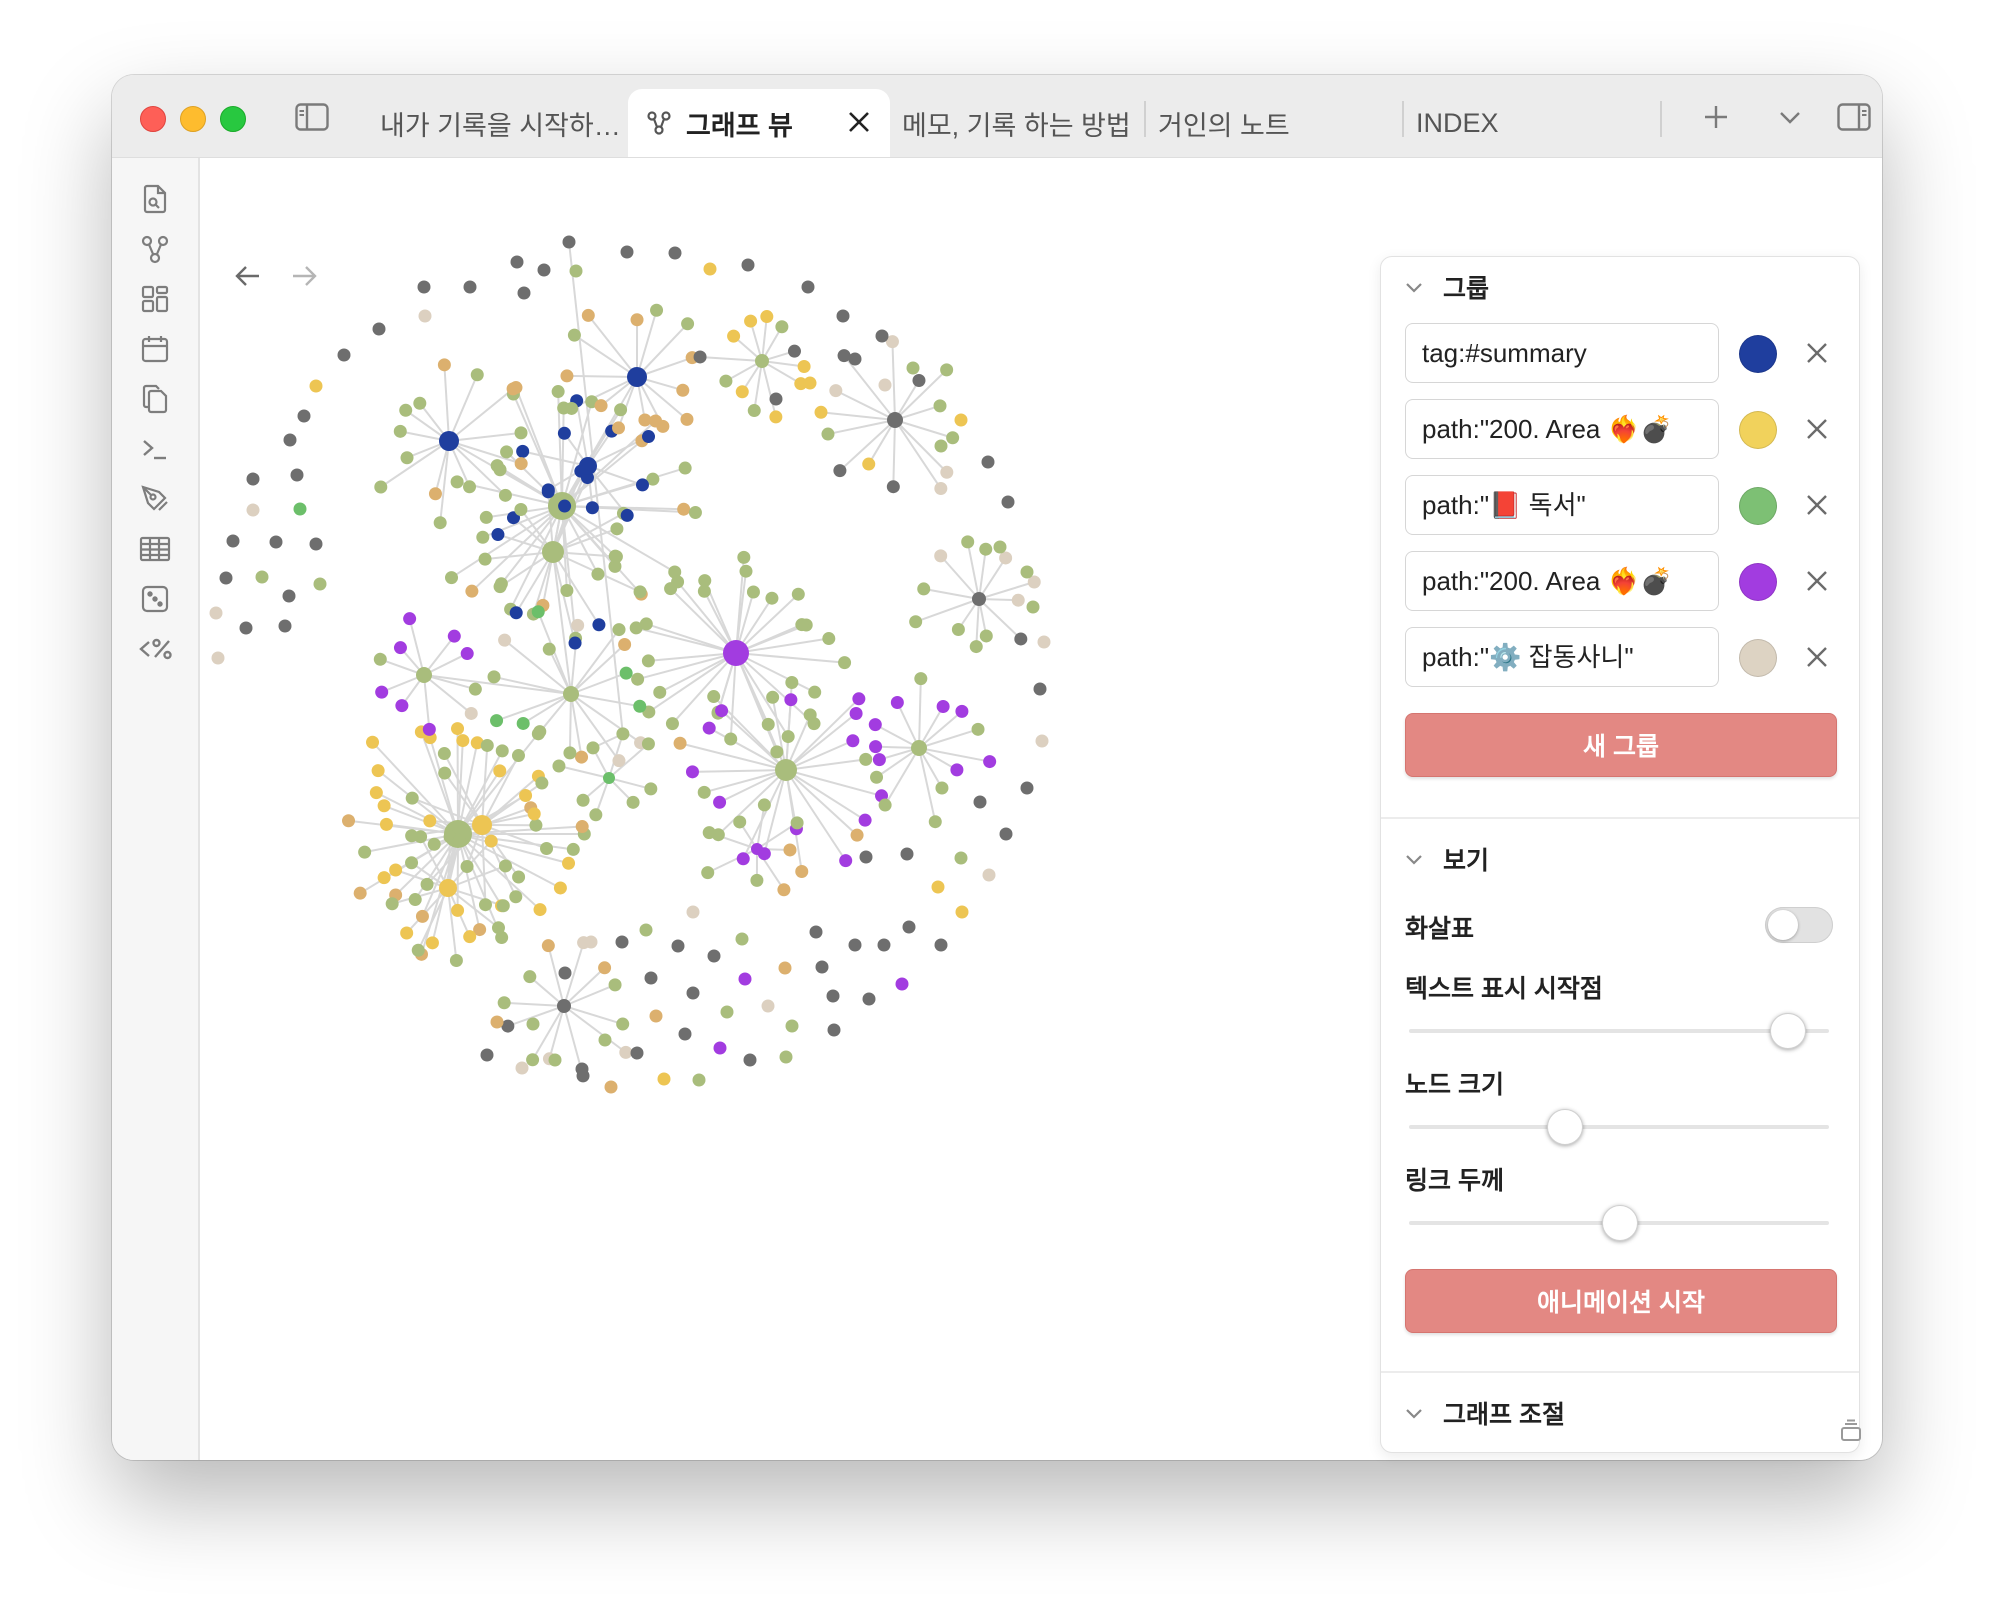 The image size is (1990, 1606). What do you see at coordinates (1562, 657) in the screenshot?
I see `group-query-input: path:"⚙️ 잡동사니"` at bounding box center [1562, 657].